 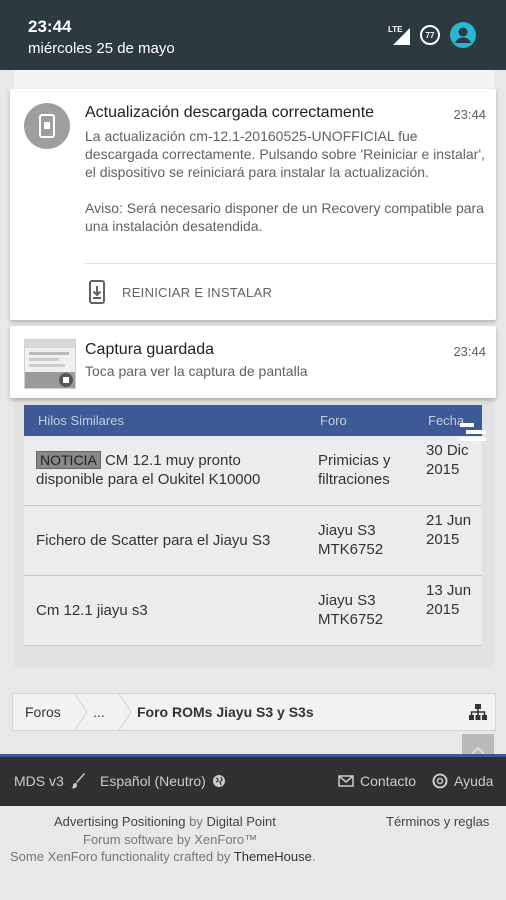 I want to click on language-chooser: Español (Neutro), so click(x=163, y=781).